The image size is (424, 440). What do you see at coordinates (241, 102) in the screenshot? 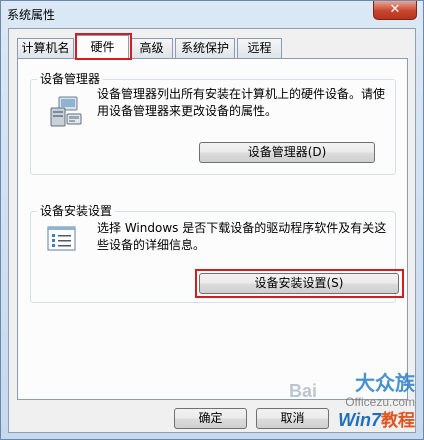
I see `device-manager-description: 设备管理器列出所有安装在计算机上的硬件设备。请使用设备管理器来更改设备的属性。` at bounding box center [241, 102].